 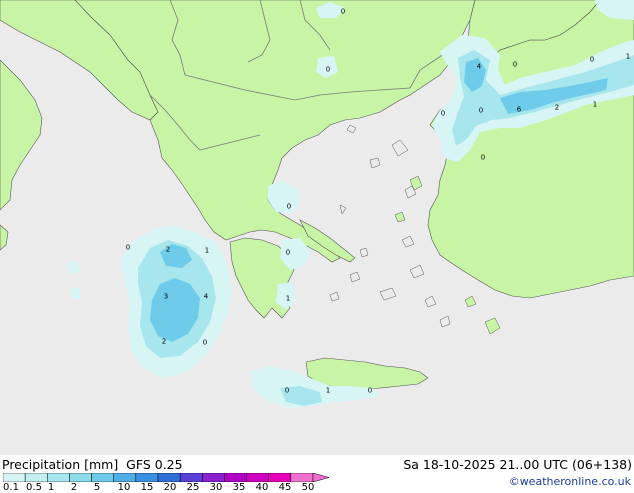 I want to click on legend-overflow-arrow, so click(x=320, y=477).